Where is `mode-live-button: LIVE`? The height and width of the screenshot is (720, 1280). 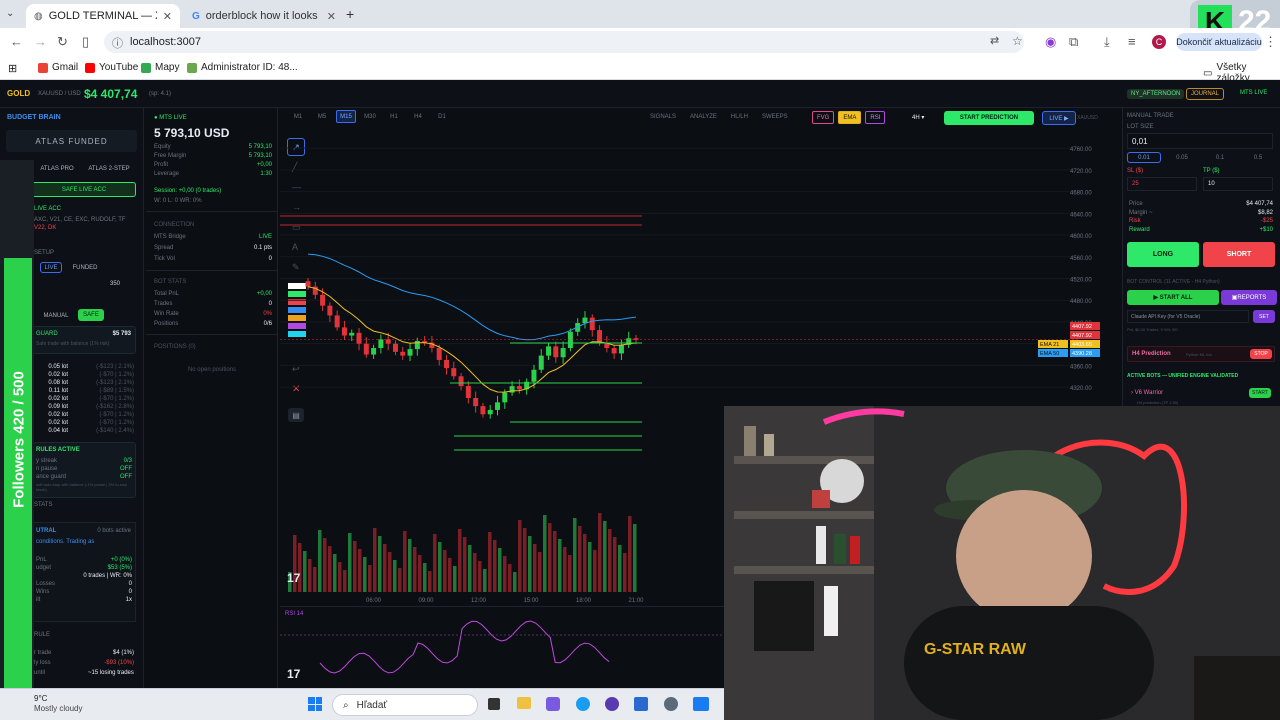 mode-live-button: LIVE is located at coordinates (51, 267).